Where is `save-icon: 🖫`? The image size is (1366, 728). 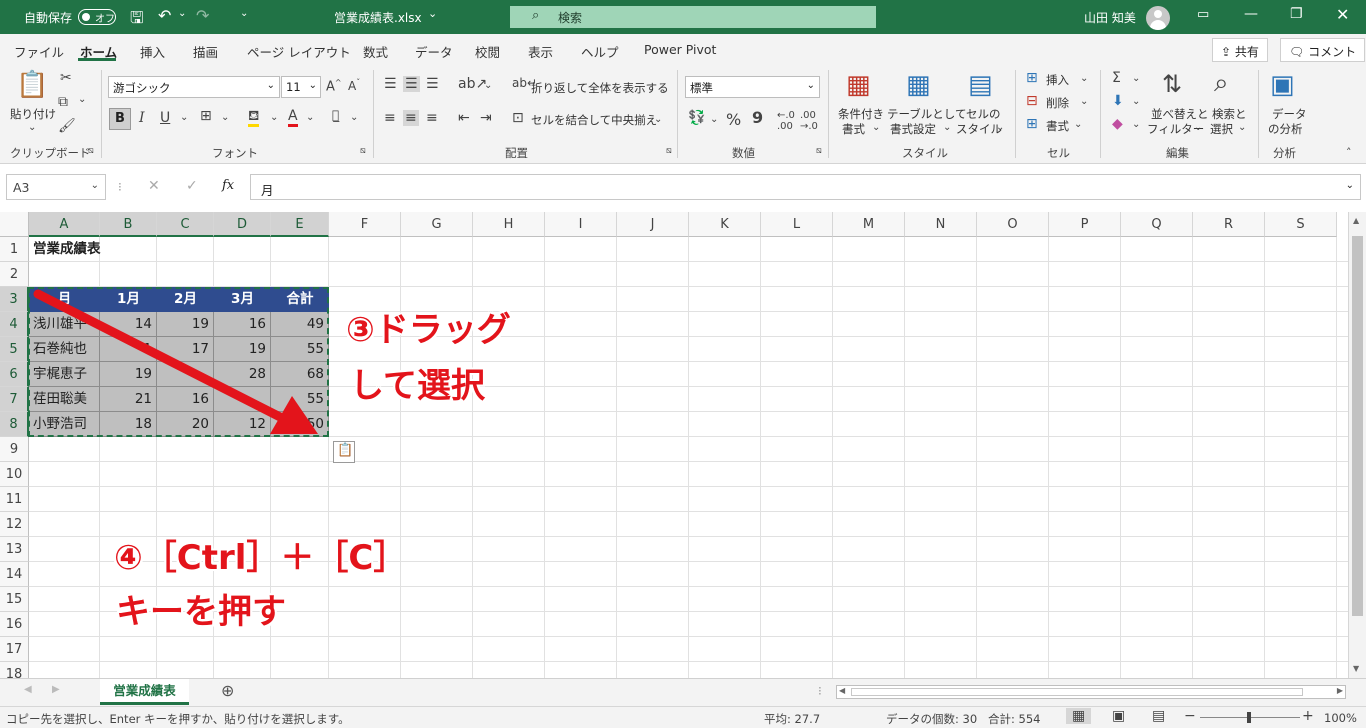 save-icon: 🖫 is located at coordinates (137, 20).